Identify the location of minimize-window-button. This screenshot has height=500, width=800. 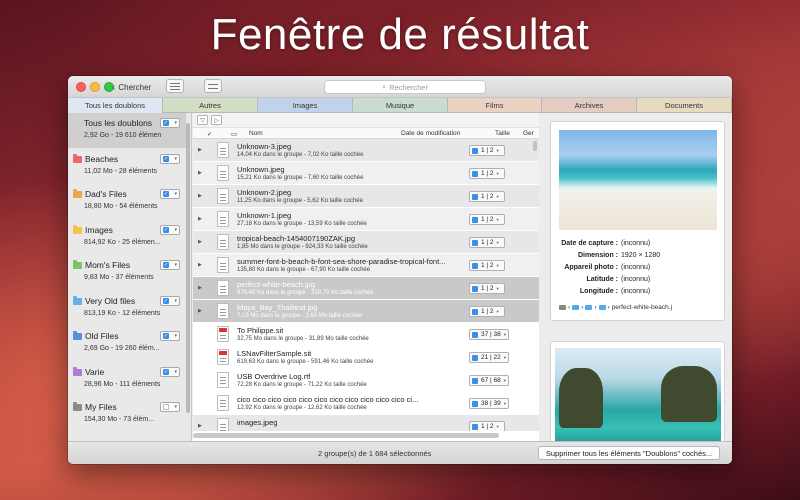
(95, 87).